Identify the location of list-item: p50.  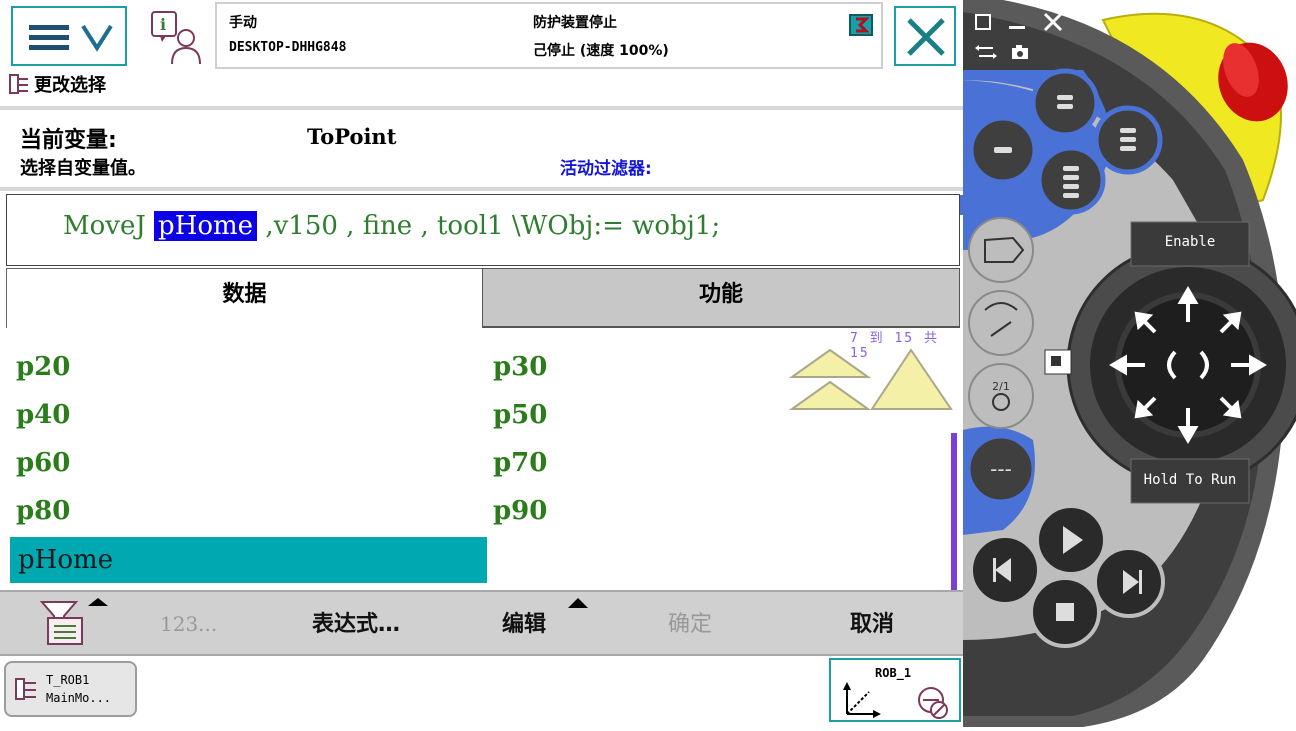
(520, 415).